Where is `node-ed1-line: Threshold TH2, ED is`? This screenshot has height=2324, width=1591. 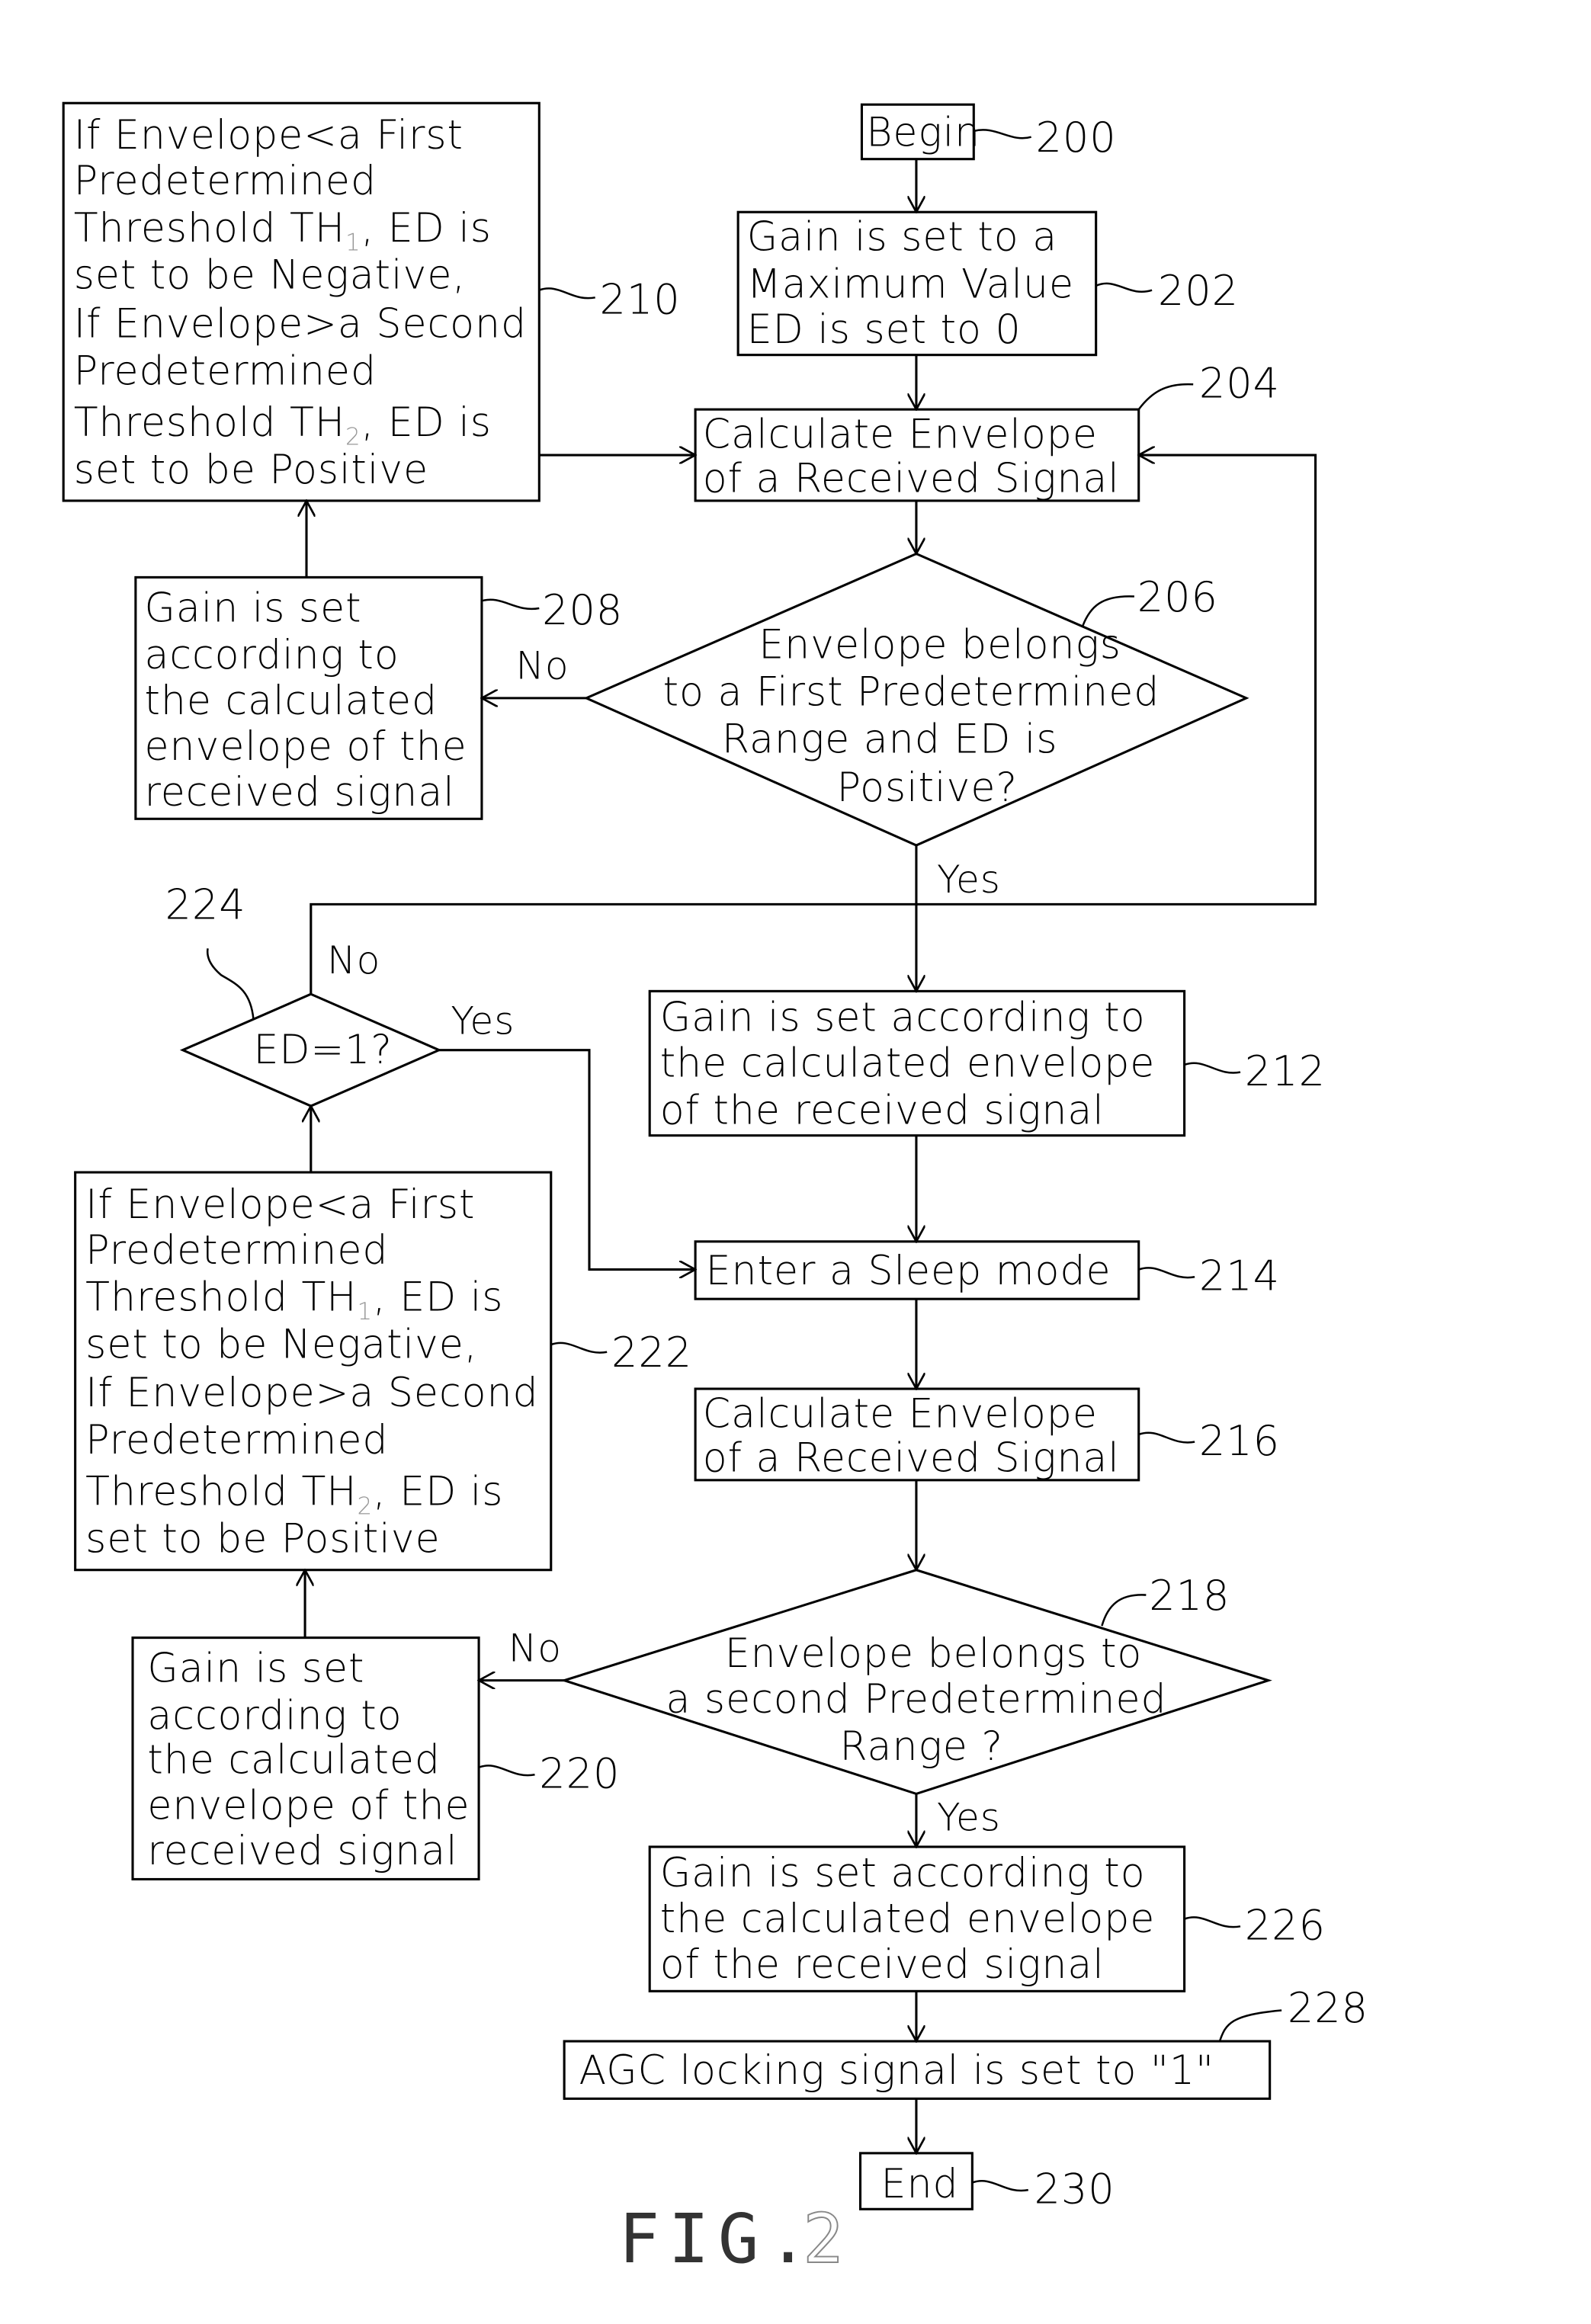 node-ed1-line: Threshold TH2, ED is is located at coordinates (283, 426).